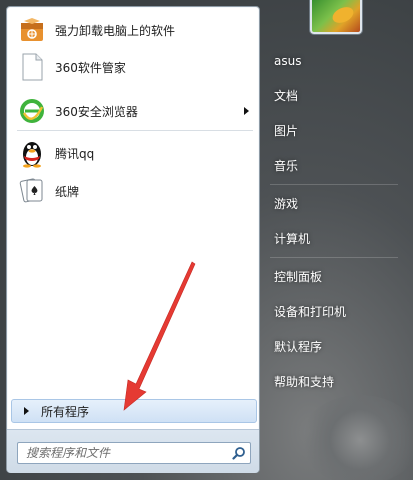 This screenshot has height=480, width=413. What do you see at coordinates (75, 153) in the screenshot?
I see `program-label: 腾讯qq` at bounding box center [75, 153].